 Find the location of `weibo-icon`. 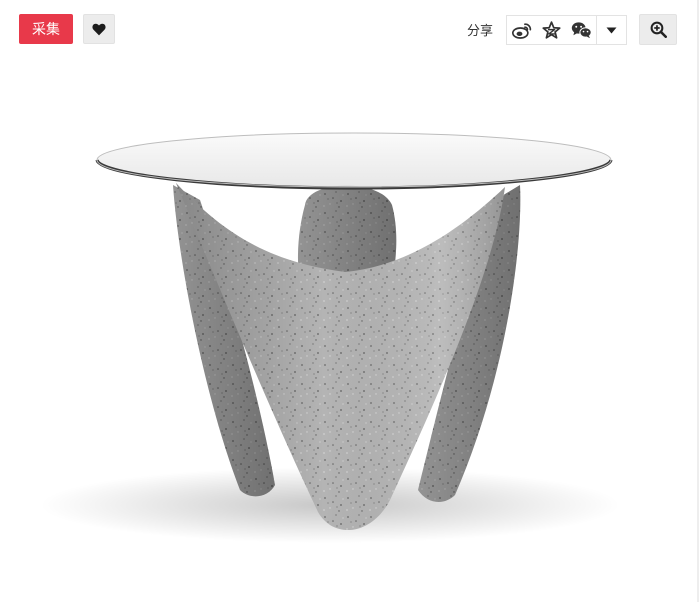

weibo-icon is located at coordinates (521, 30).